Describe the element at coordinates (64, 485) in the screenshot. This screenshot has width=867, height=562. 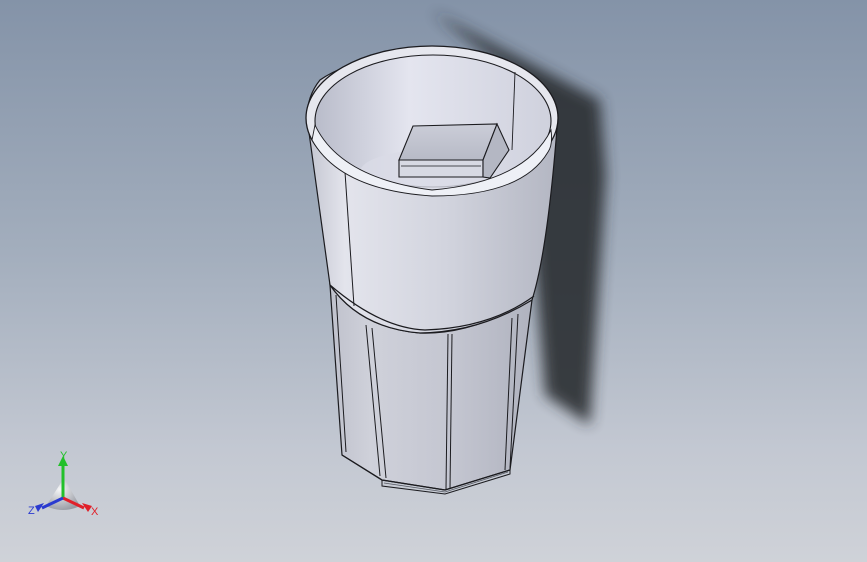
I see `orientation-triad: Y X Z` at that location.